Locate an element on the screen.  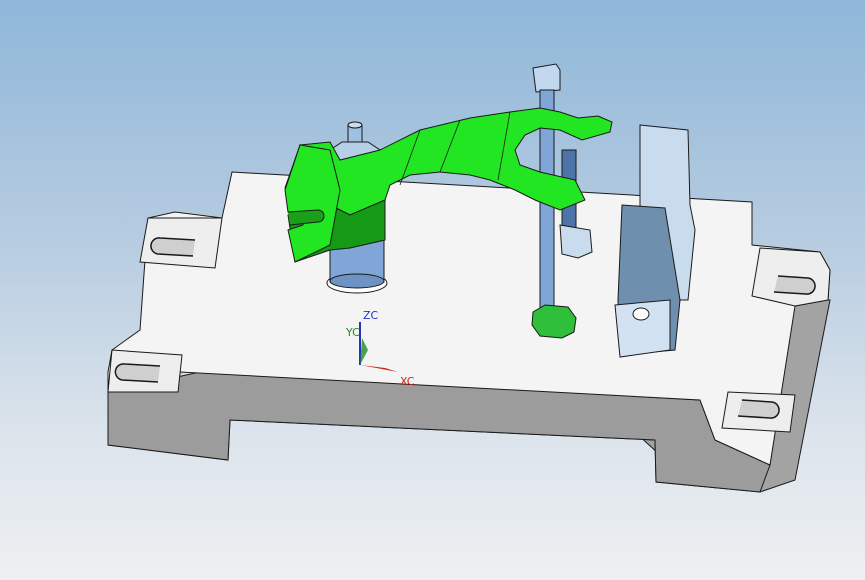
slot-left-upper is located at coordinates (173, 247).